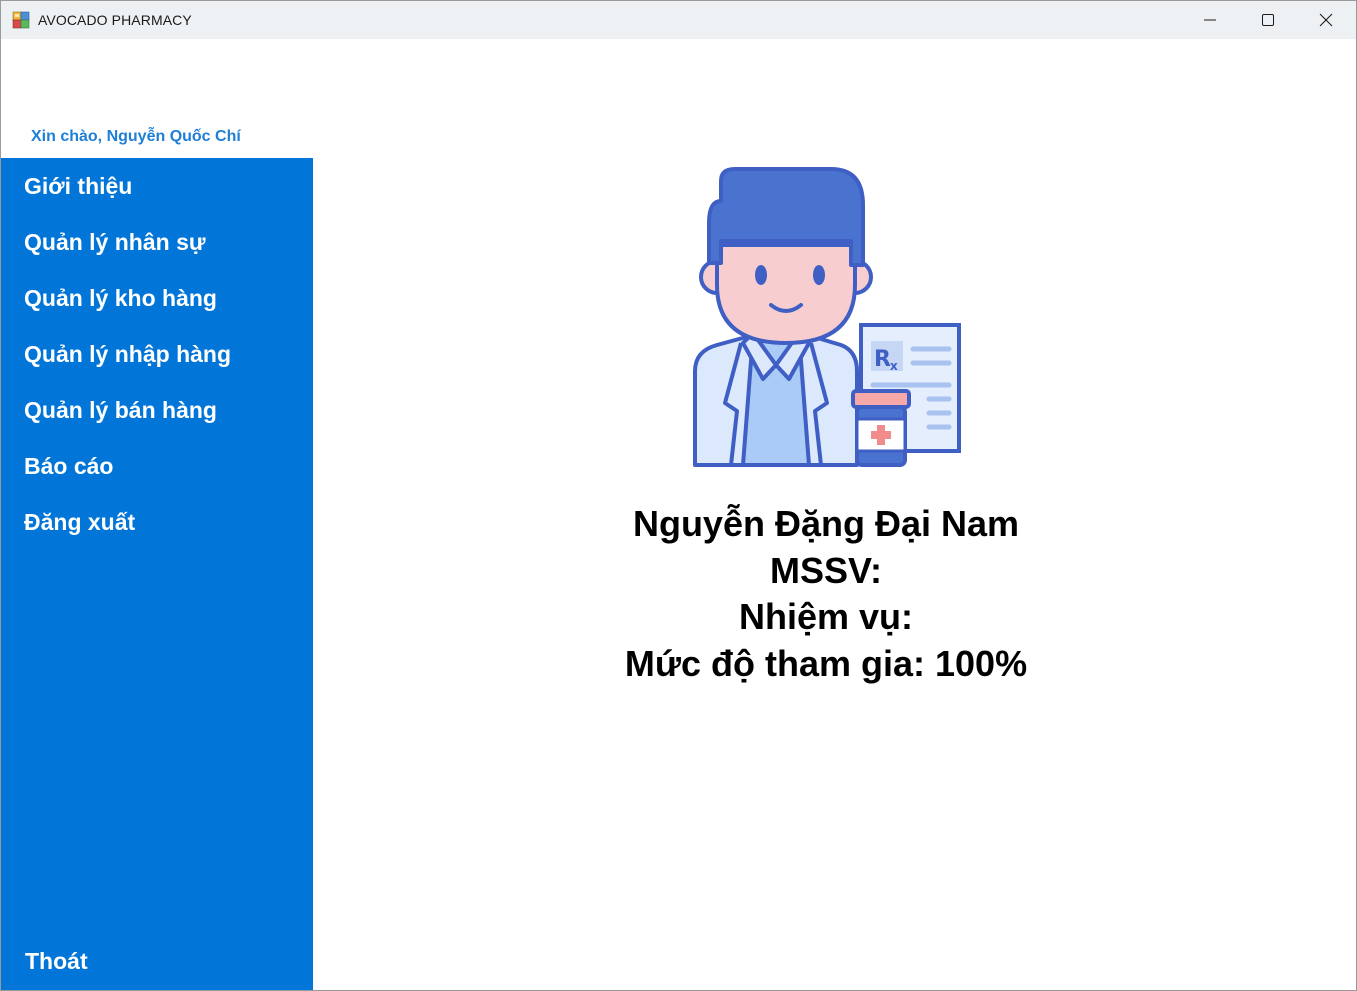 The width and height of the screenshot is (1357, 991). I want to click on member-task: Nhiệm vụ:, so click(826, 616).